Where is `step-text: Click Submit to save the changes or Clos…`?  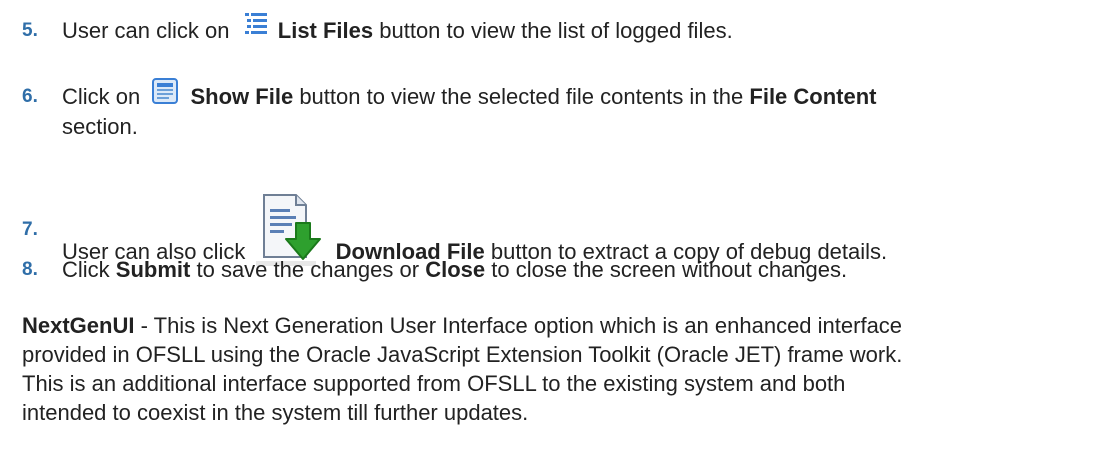
step-text: Click Submit to save the changes or Clos… is located at coordinates (454, 270).